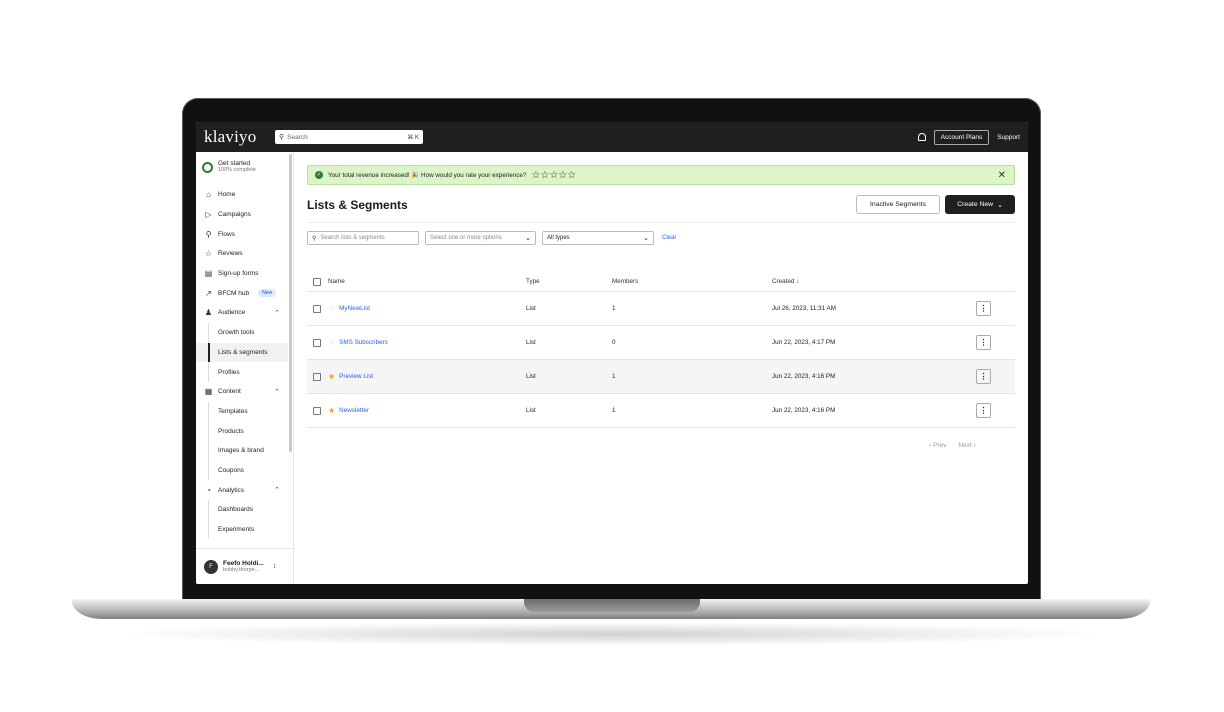  What do you see at coordinates (242, 470) in the screenshot?
I see `sidebar-item-coupons: Coupons` at bounding box center [242, 470].